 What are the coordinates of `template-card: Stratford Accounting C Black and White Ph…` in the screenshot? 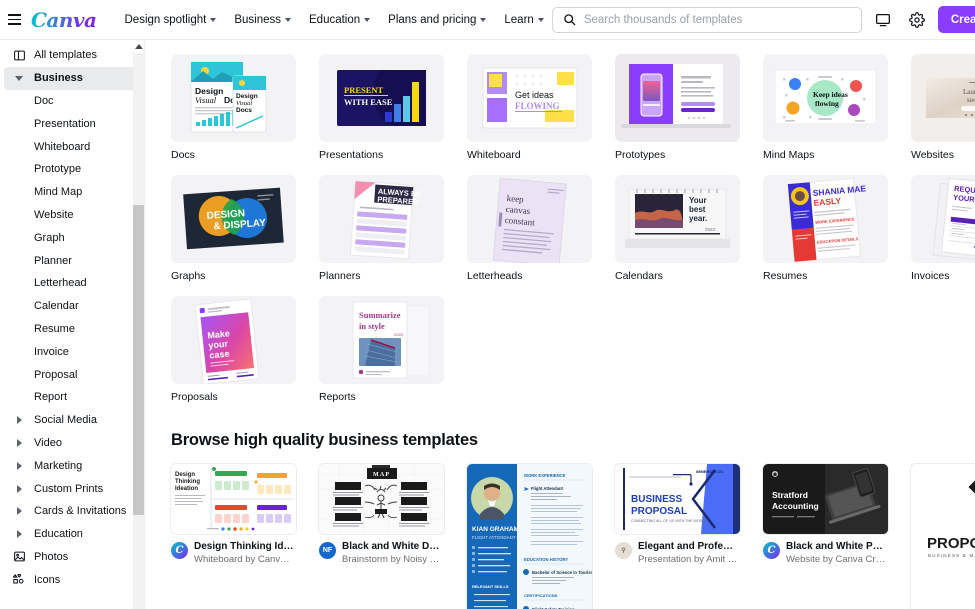 It's located at (825, 536).